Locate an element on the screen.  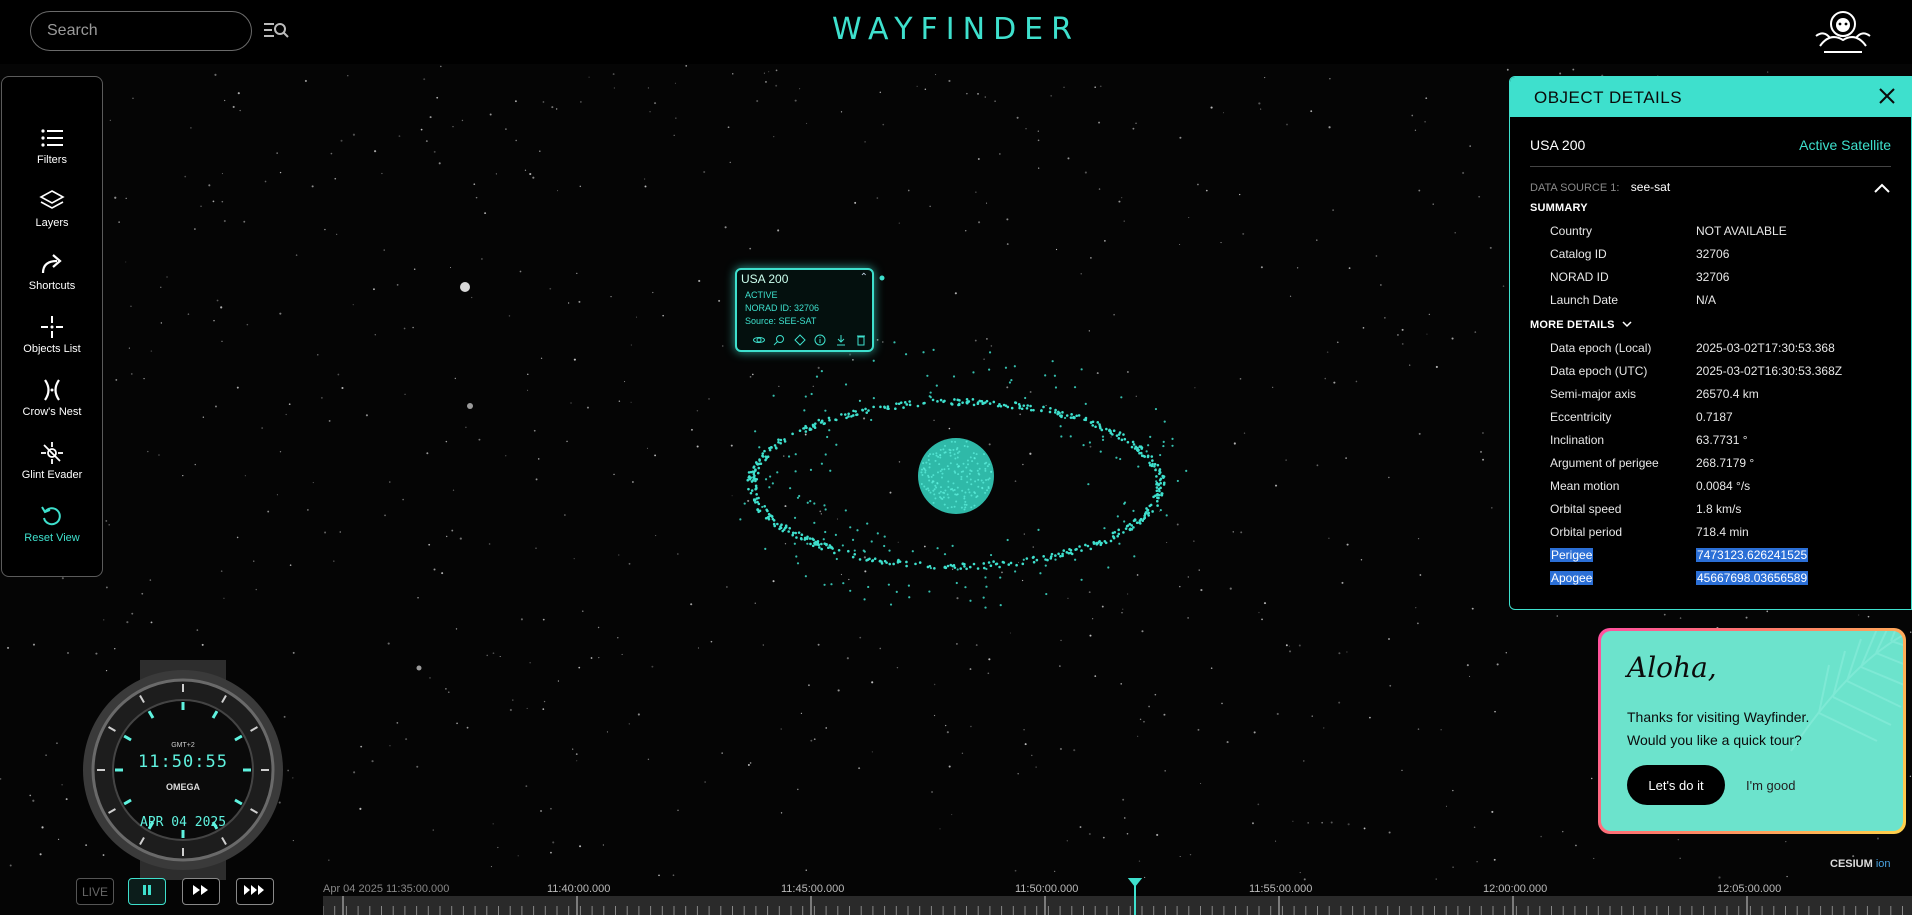
sidebar-item-glint-evader: Glint Evader is located at coordinates (52, 469).